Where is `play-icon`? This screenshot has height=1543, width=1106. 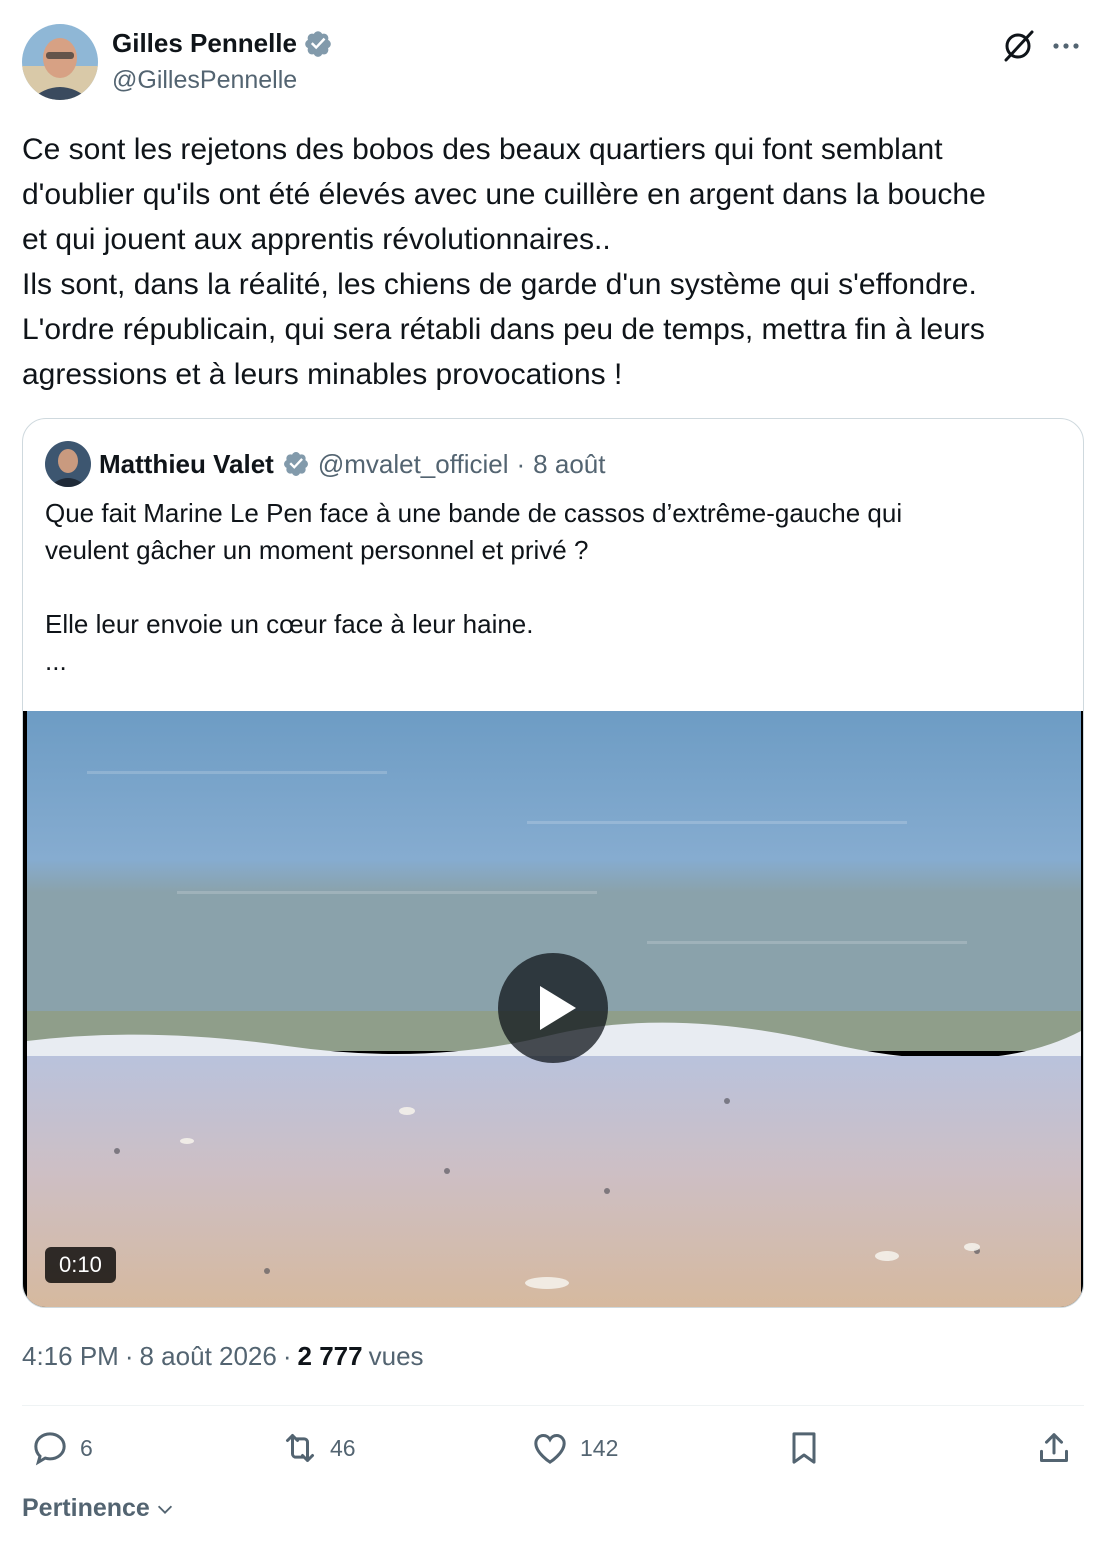 play-icon is located at coordinates (558, 1008).